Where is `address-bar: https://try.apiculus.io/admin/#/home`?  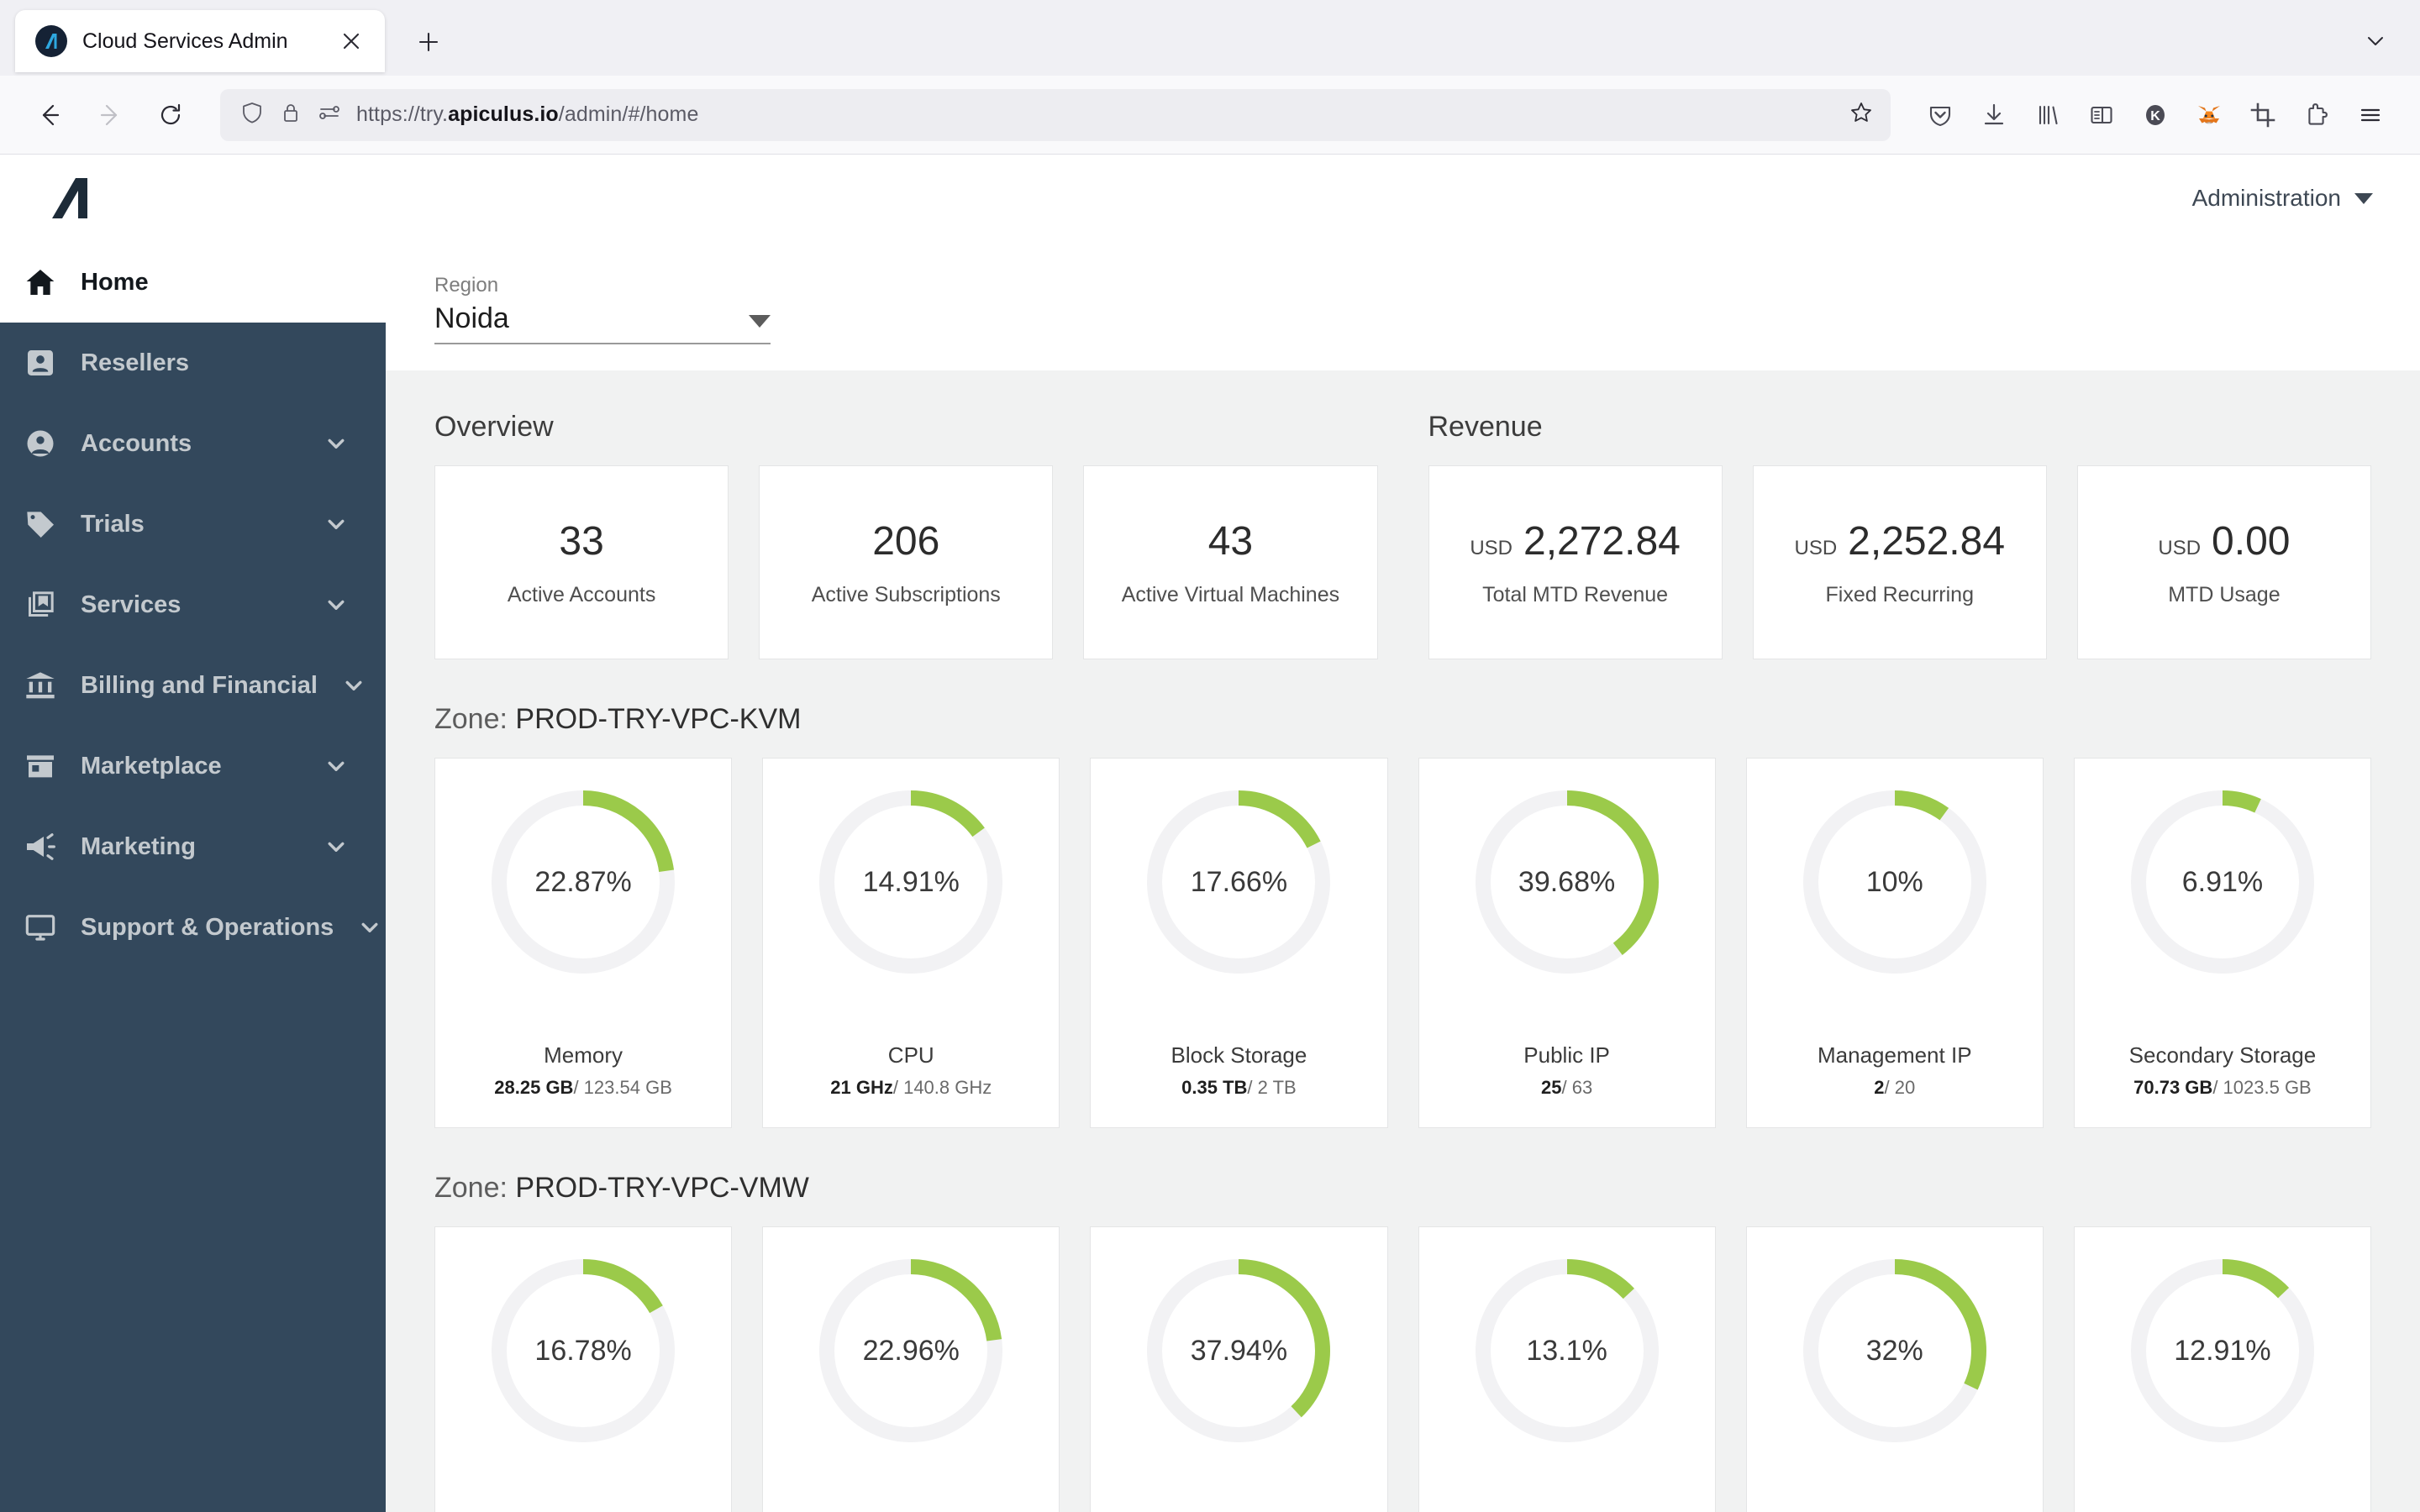 address-bar: https://try.apiculus.io/admin/#/home is located at coordinates (1055, 114).